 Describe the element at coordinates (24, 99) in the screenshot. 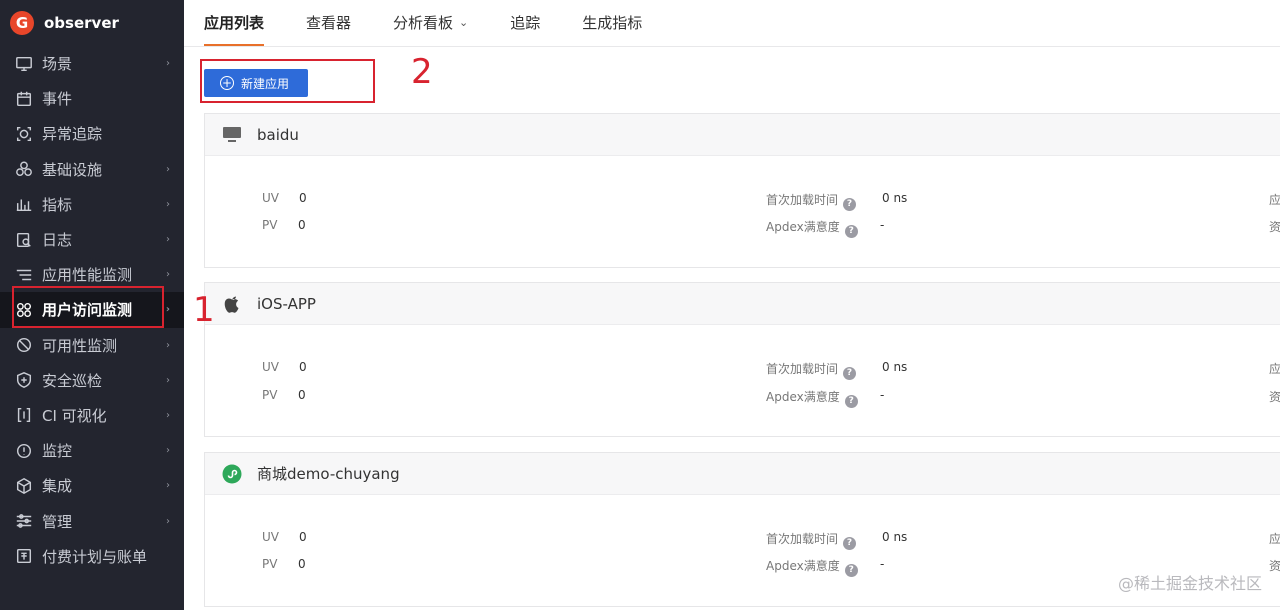

I see `calendar-icon` at that location.